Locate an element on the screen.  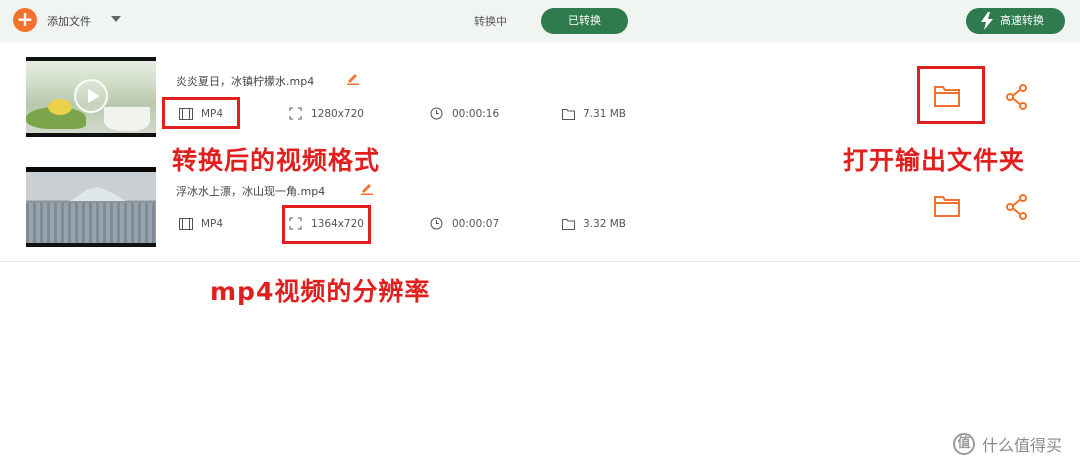
lightning-icon is located at coordinates (987, 21).